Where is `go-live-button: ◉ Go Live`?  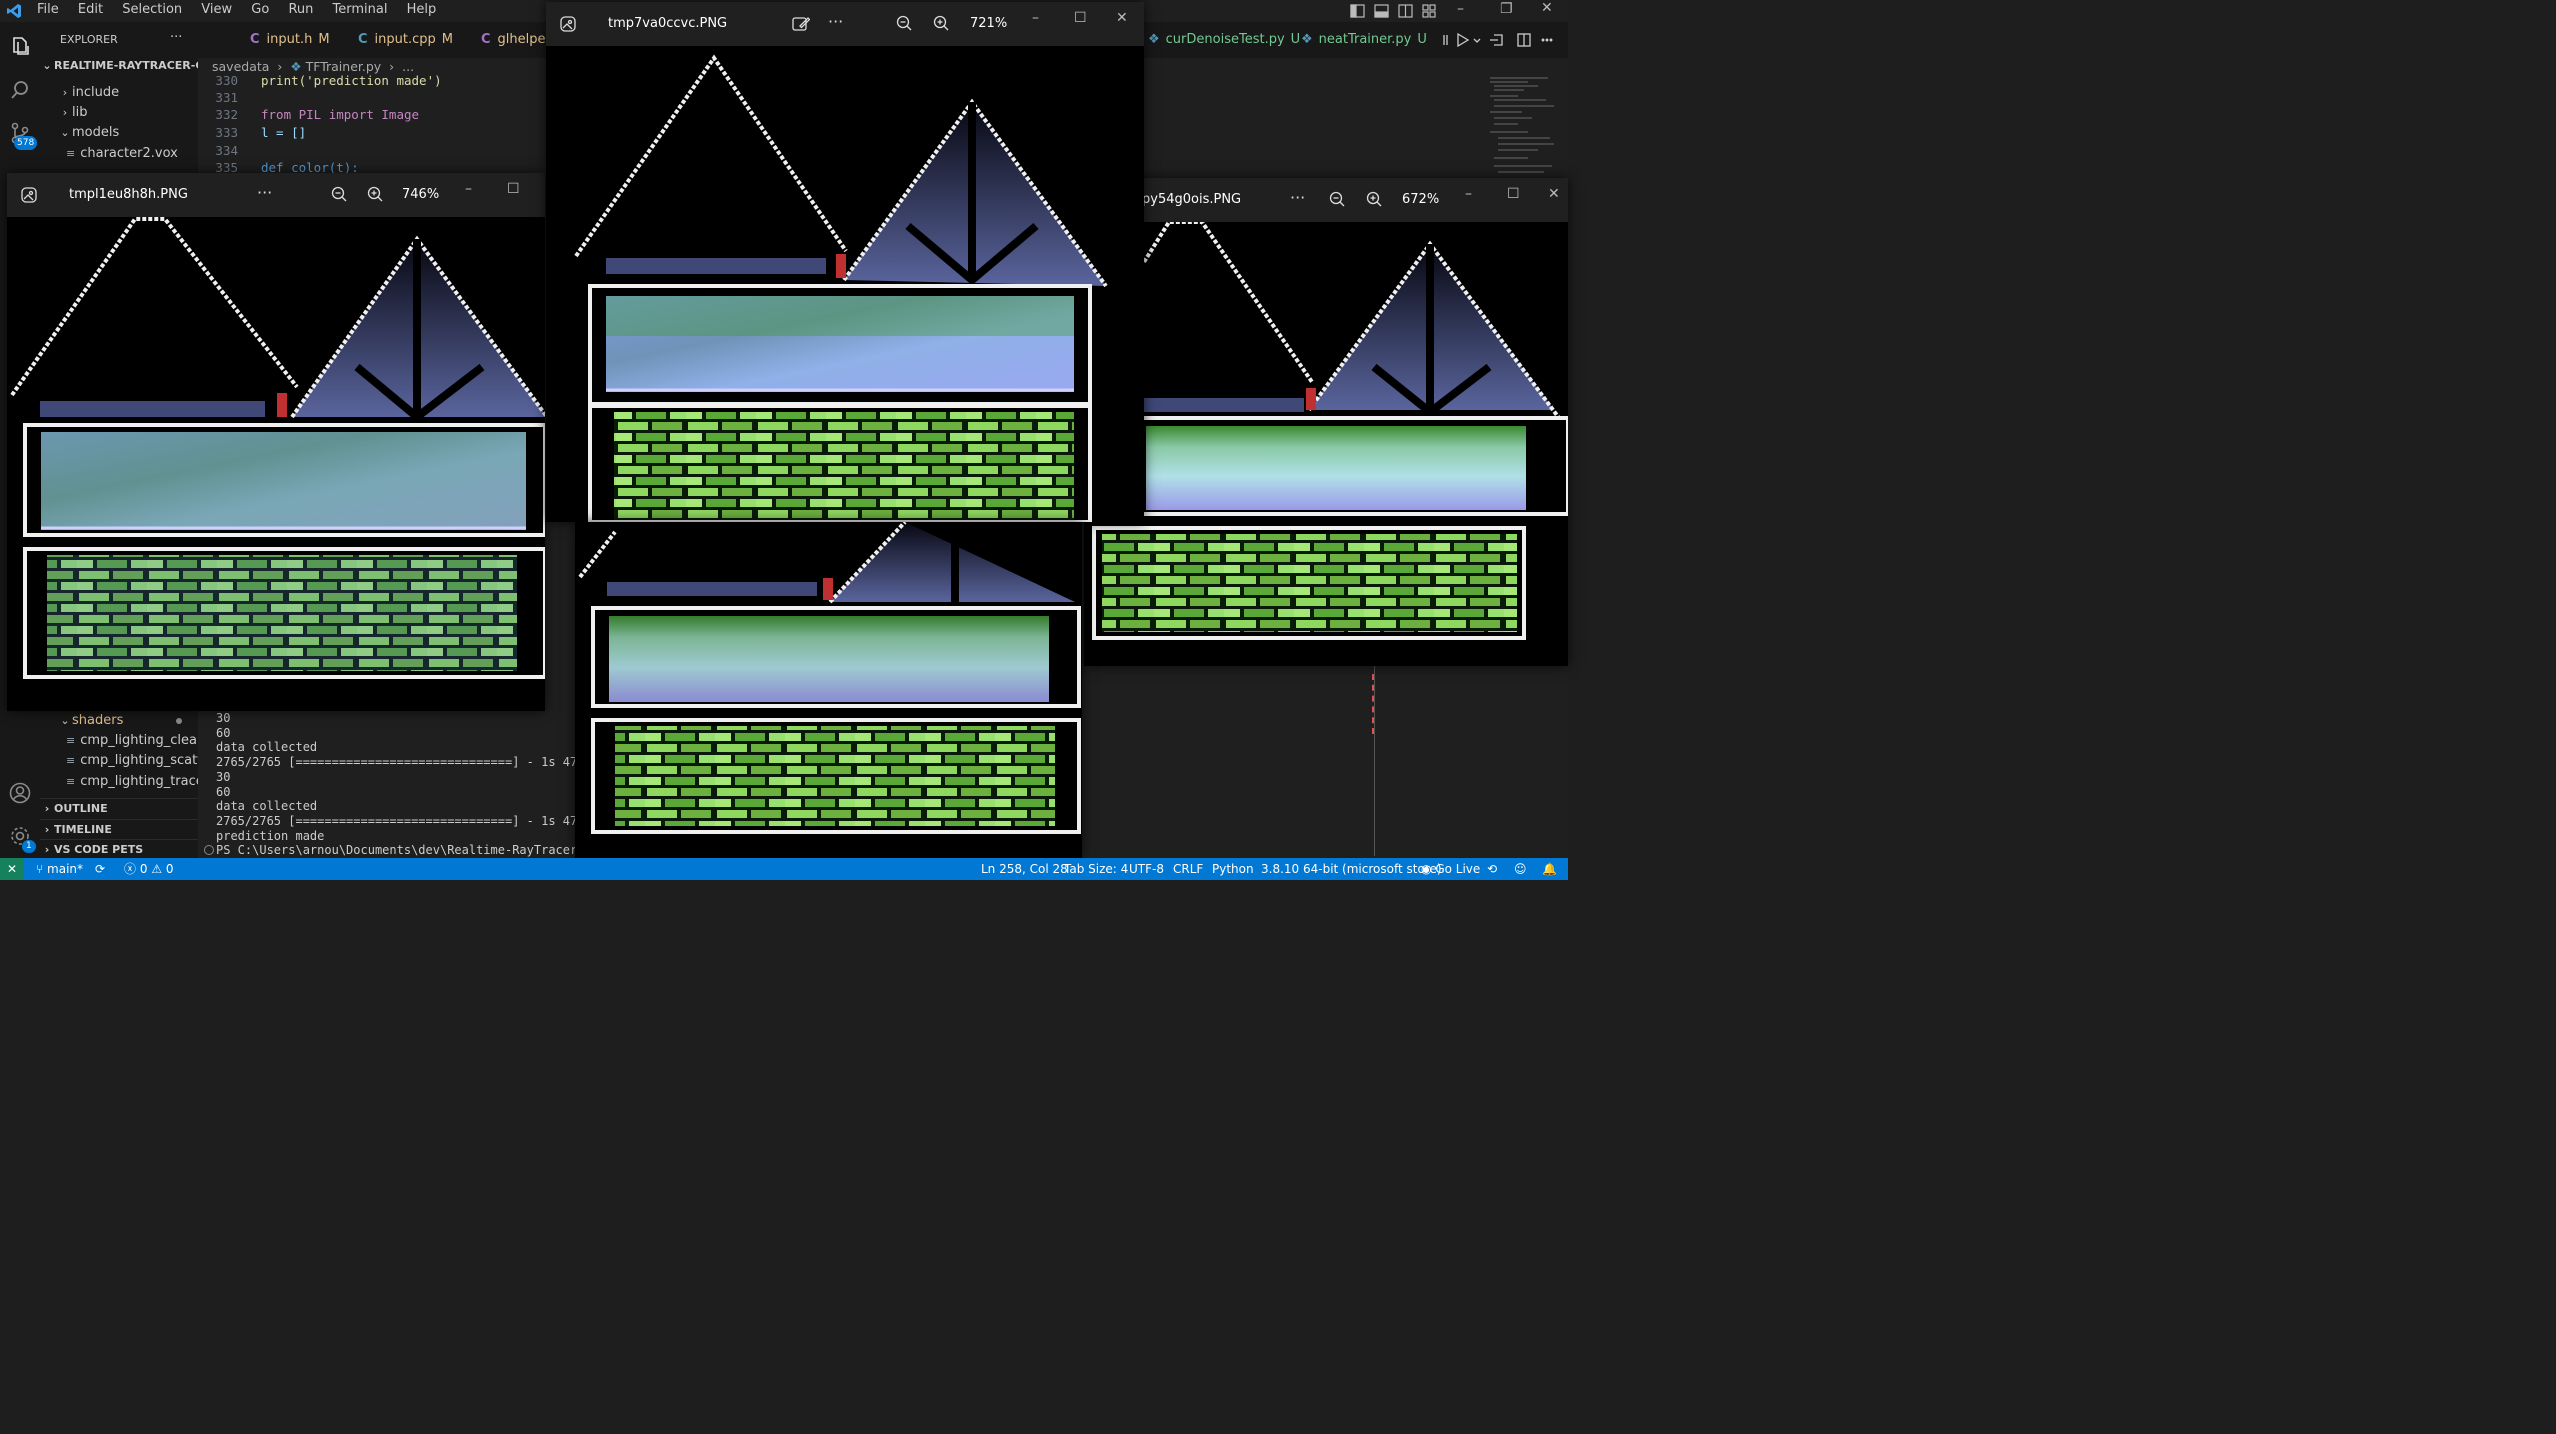
go-live-button: ◉ Go Live is located at coordinates (1450, 869).